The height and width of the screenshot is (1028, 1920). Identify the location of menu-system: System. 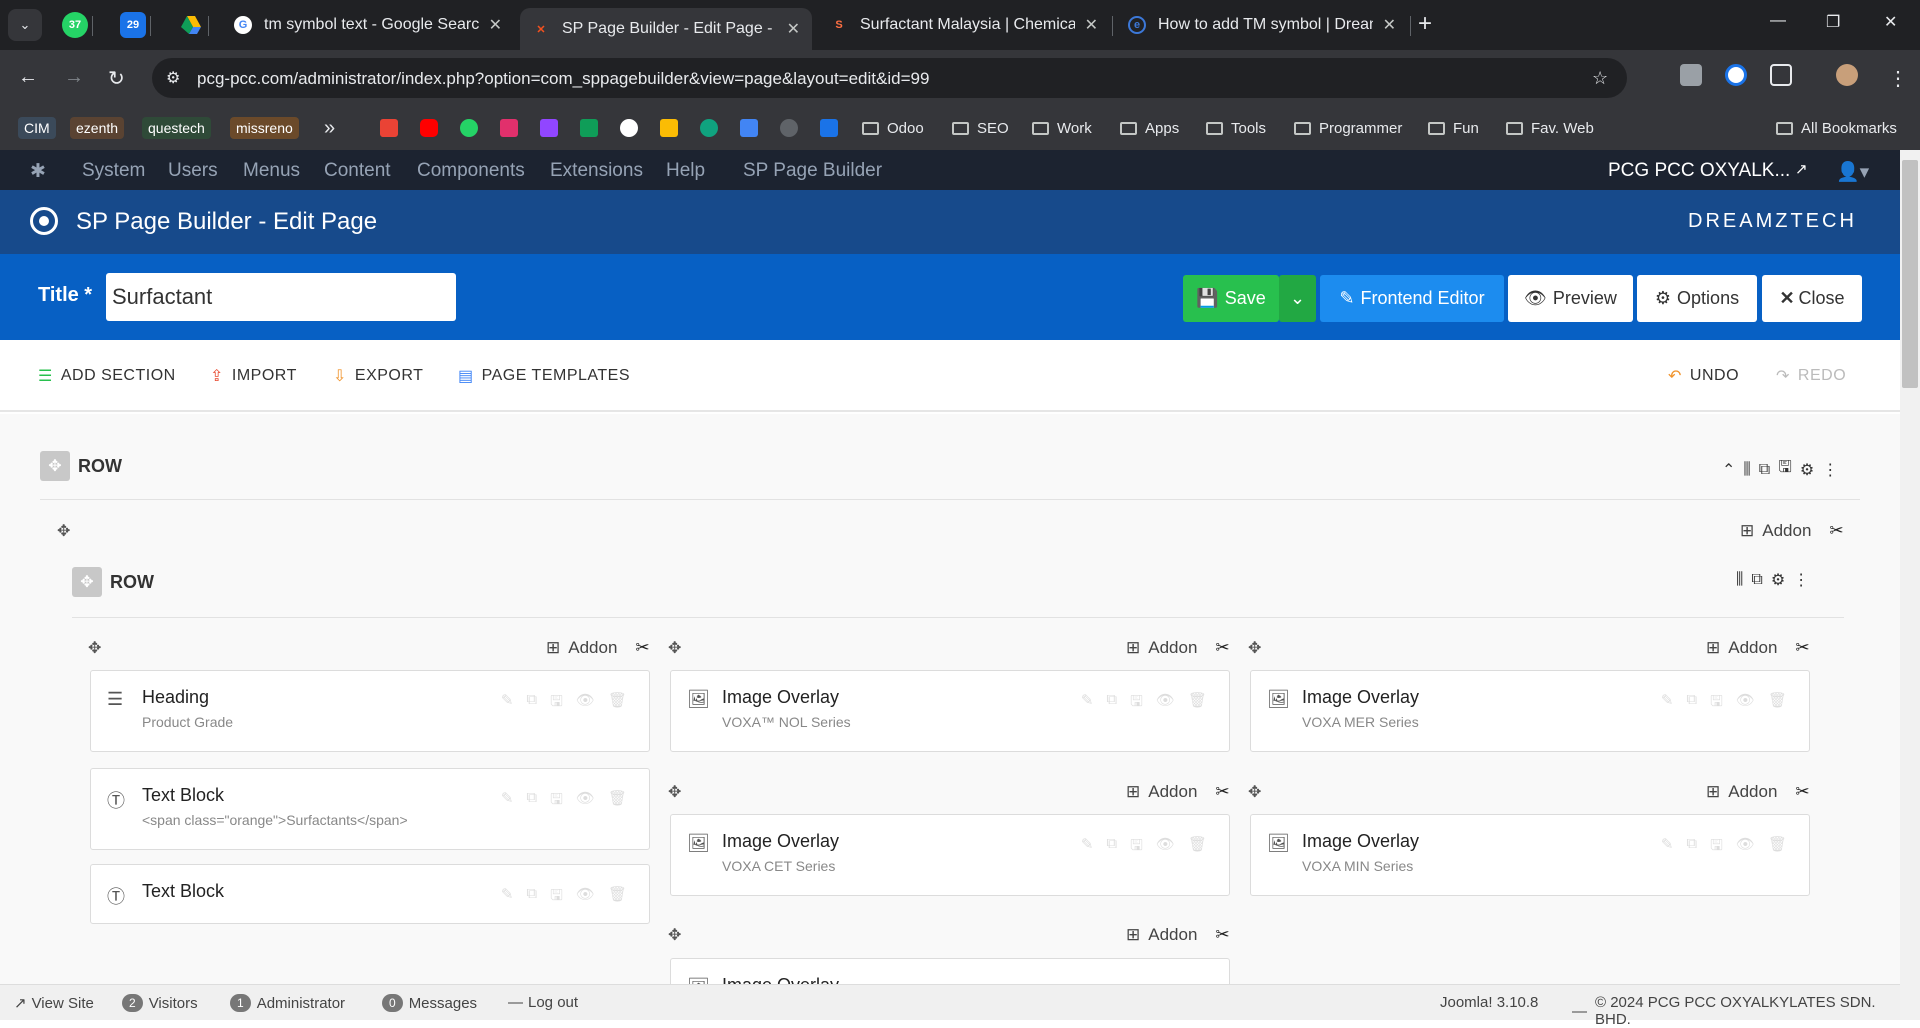
(113, 171).